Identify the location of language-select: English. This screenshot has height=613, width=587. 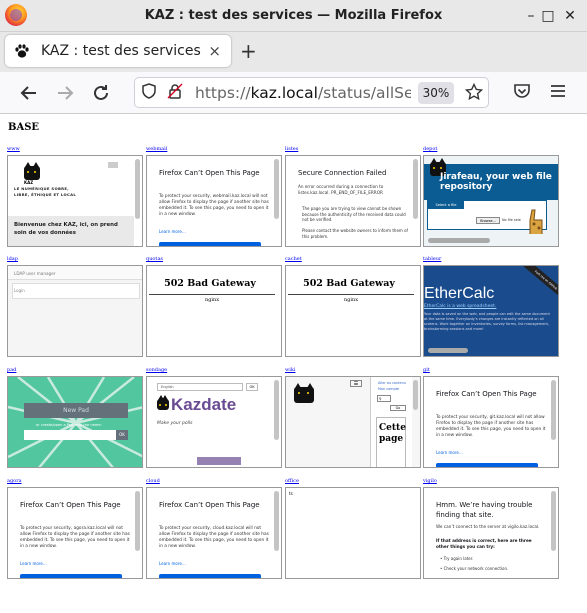
(200, 387).